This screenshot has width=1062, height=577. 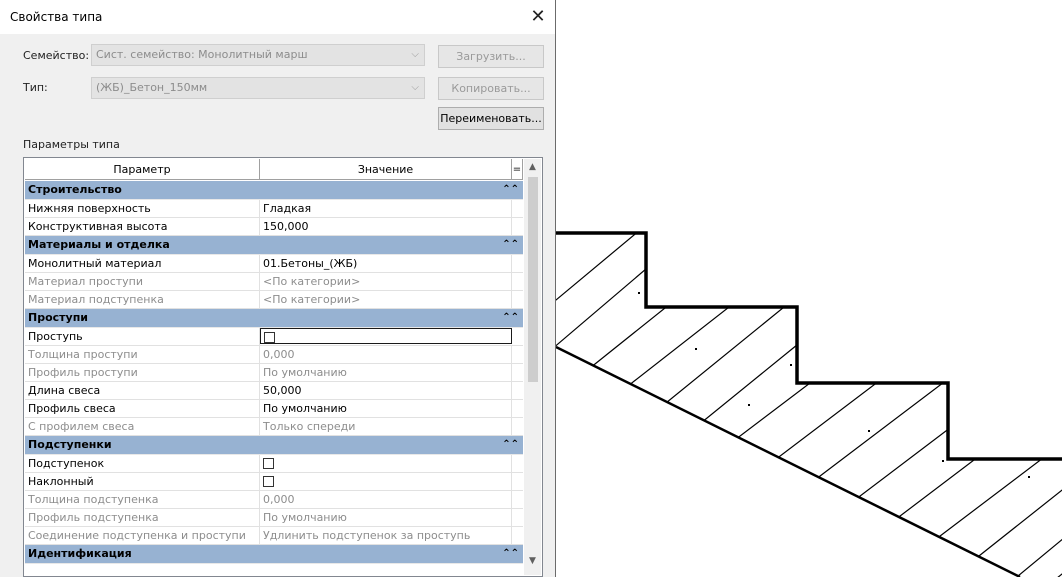 What do you see at coordinates (142, 169) in the screenshot?
I see `column-header-parameter: Параметр` at bounding box center [142, 169].